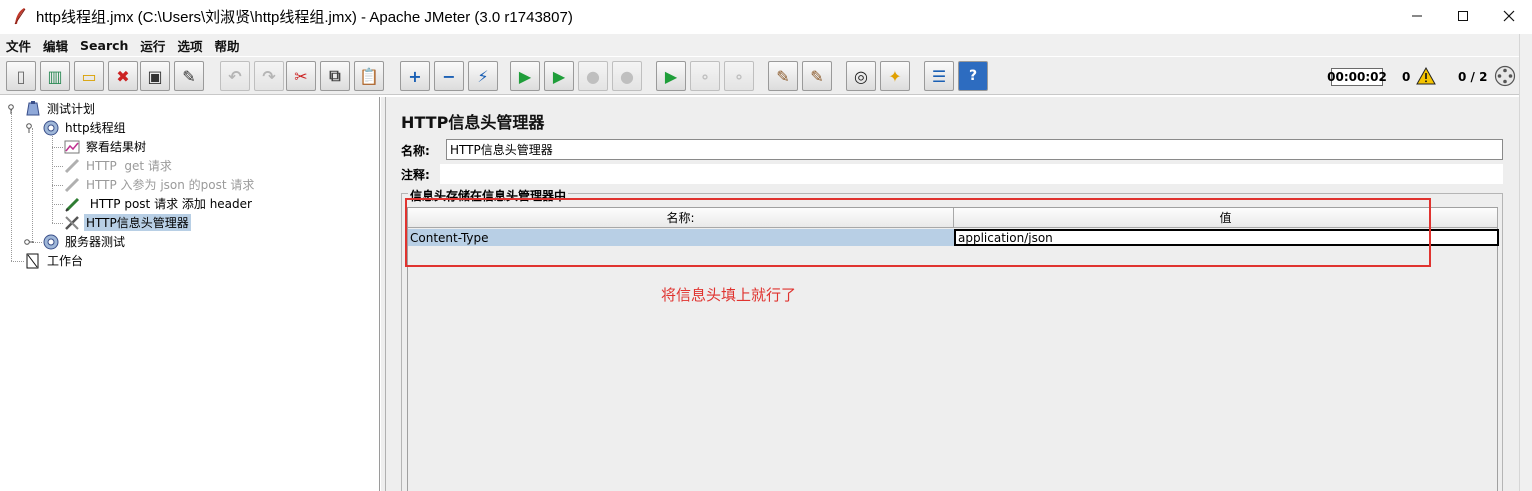 The image size is (1532, 491). Describe the element at coordinates (85, 127) in the screenshot. I see `tree-node-thread-group: http线程组` at that location.